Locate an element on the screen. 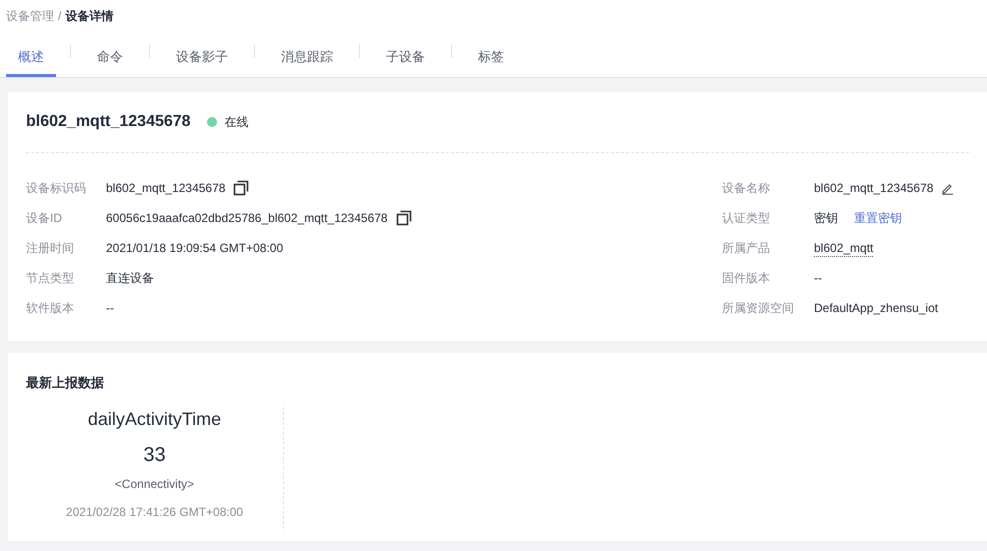 The image size is (987, 551). tab: 消息跟踪 is located at coordinates (307, 58).